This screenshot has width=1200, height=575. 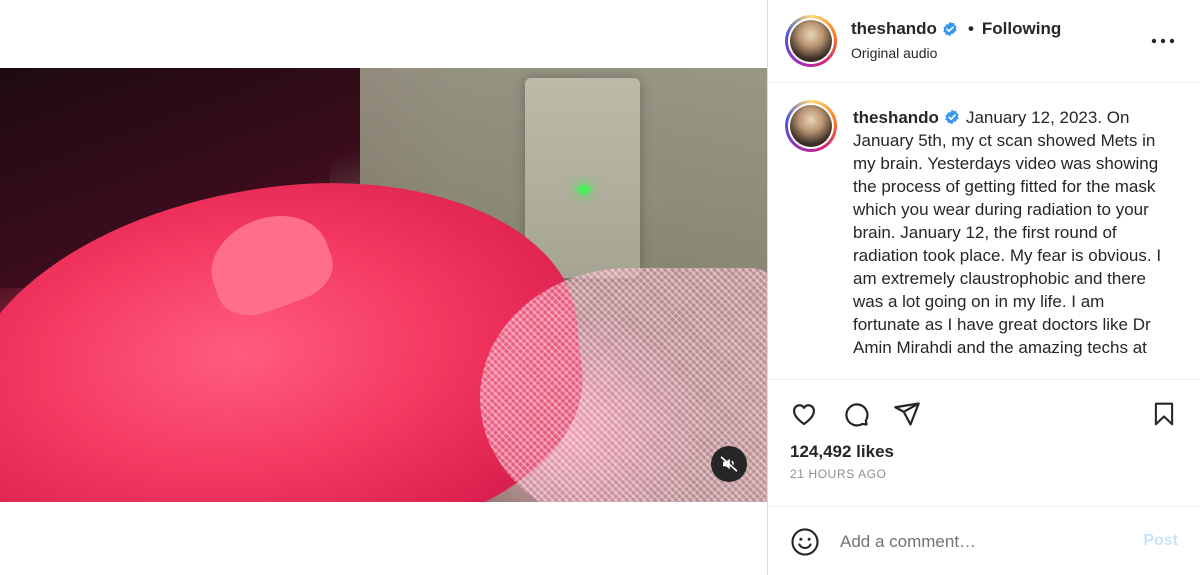 I want to click on caption-username: theshando, so click(x=896, y=117).